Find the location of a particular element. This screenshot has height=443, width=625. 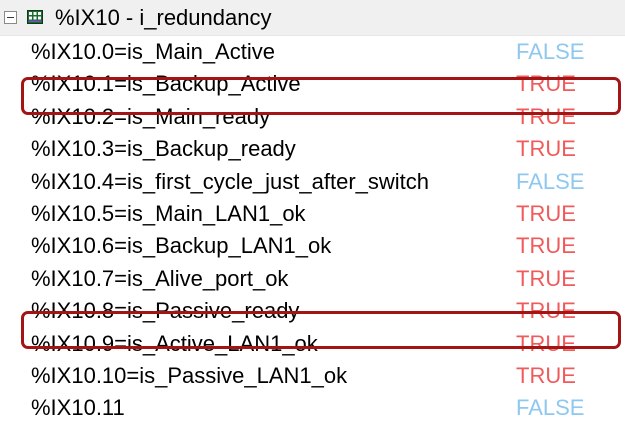

variable-name: %IX10.9=is_Active_LAN1_ok is located at coordinates (174, 343).